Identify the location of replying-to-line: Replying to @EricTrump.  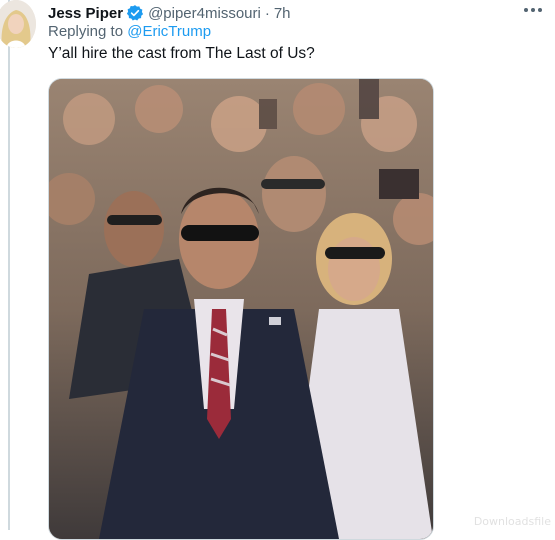
(129, 31).